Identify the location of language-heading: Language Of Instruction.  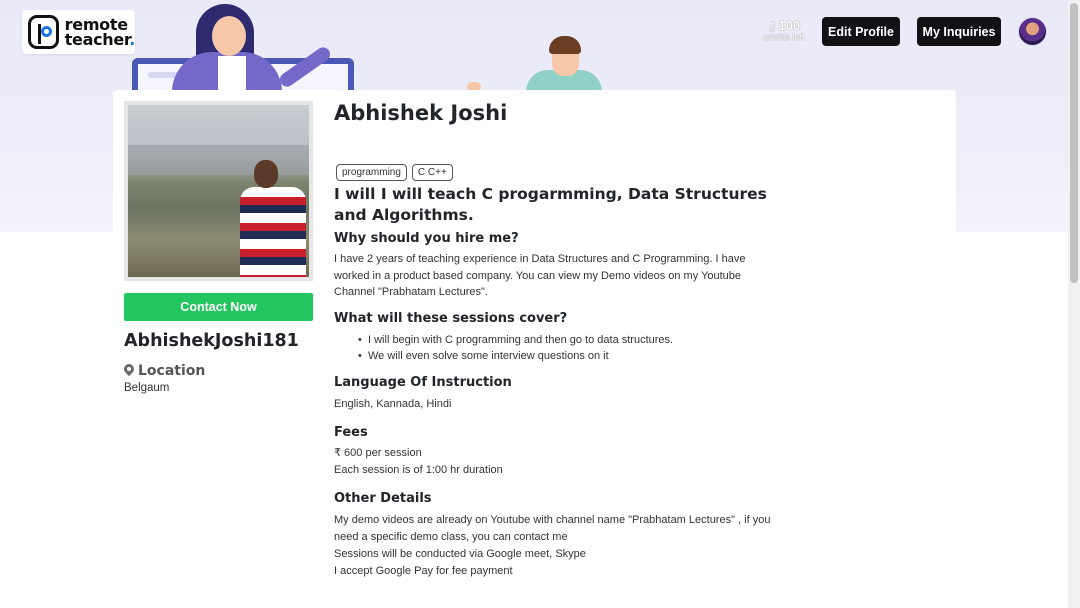
(423, 382).